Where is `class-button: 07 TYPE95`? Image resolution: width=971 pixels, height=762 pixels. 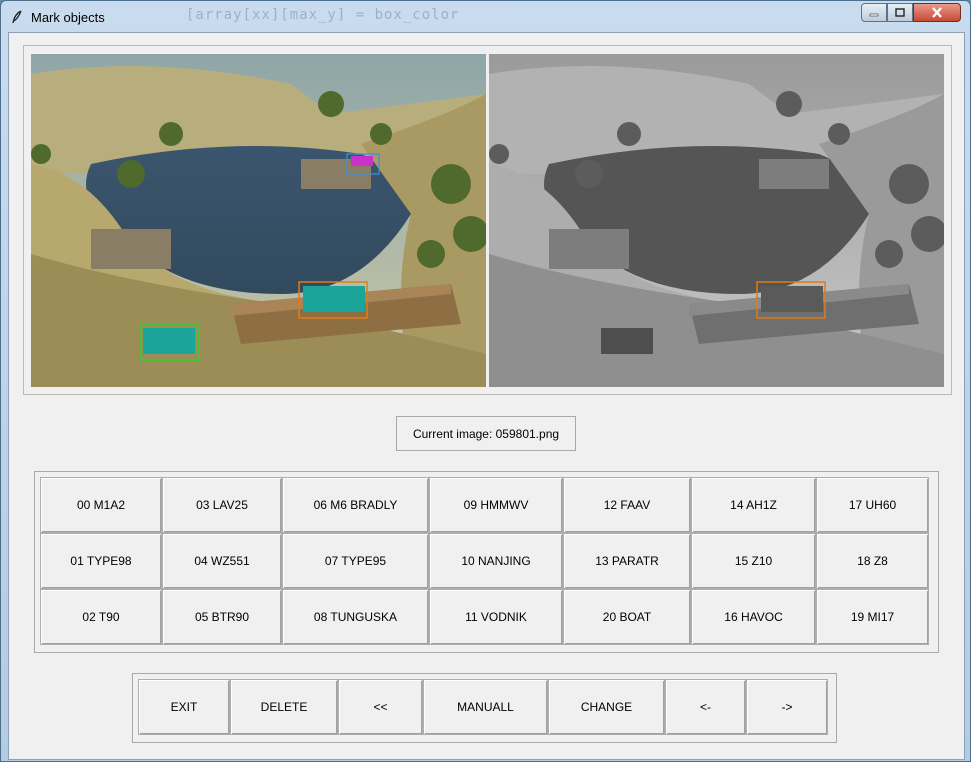 class-button: 07 TYPE95 is located at coordinates (355, 561).